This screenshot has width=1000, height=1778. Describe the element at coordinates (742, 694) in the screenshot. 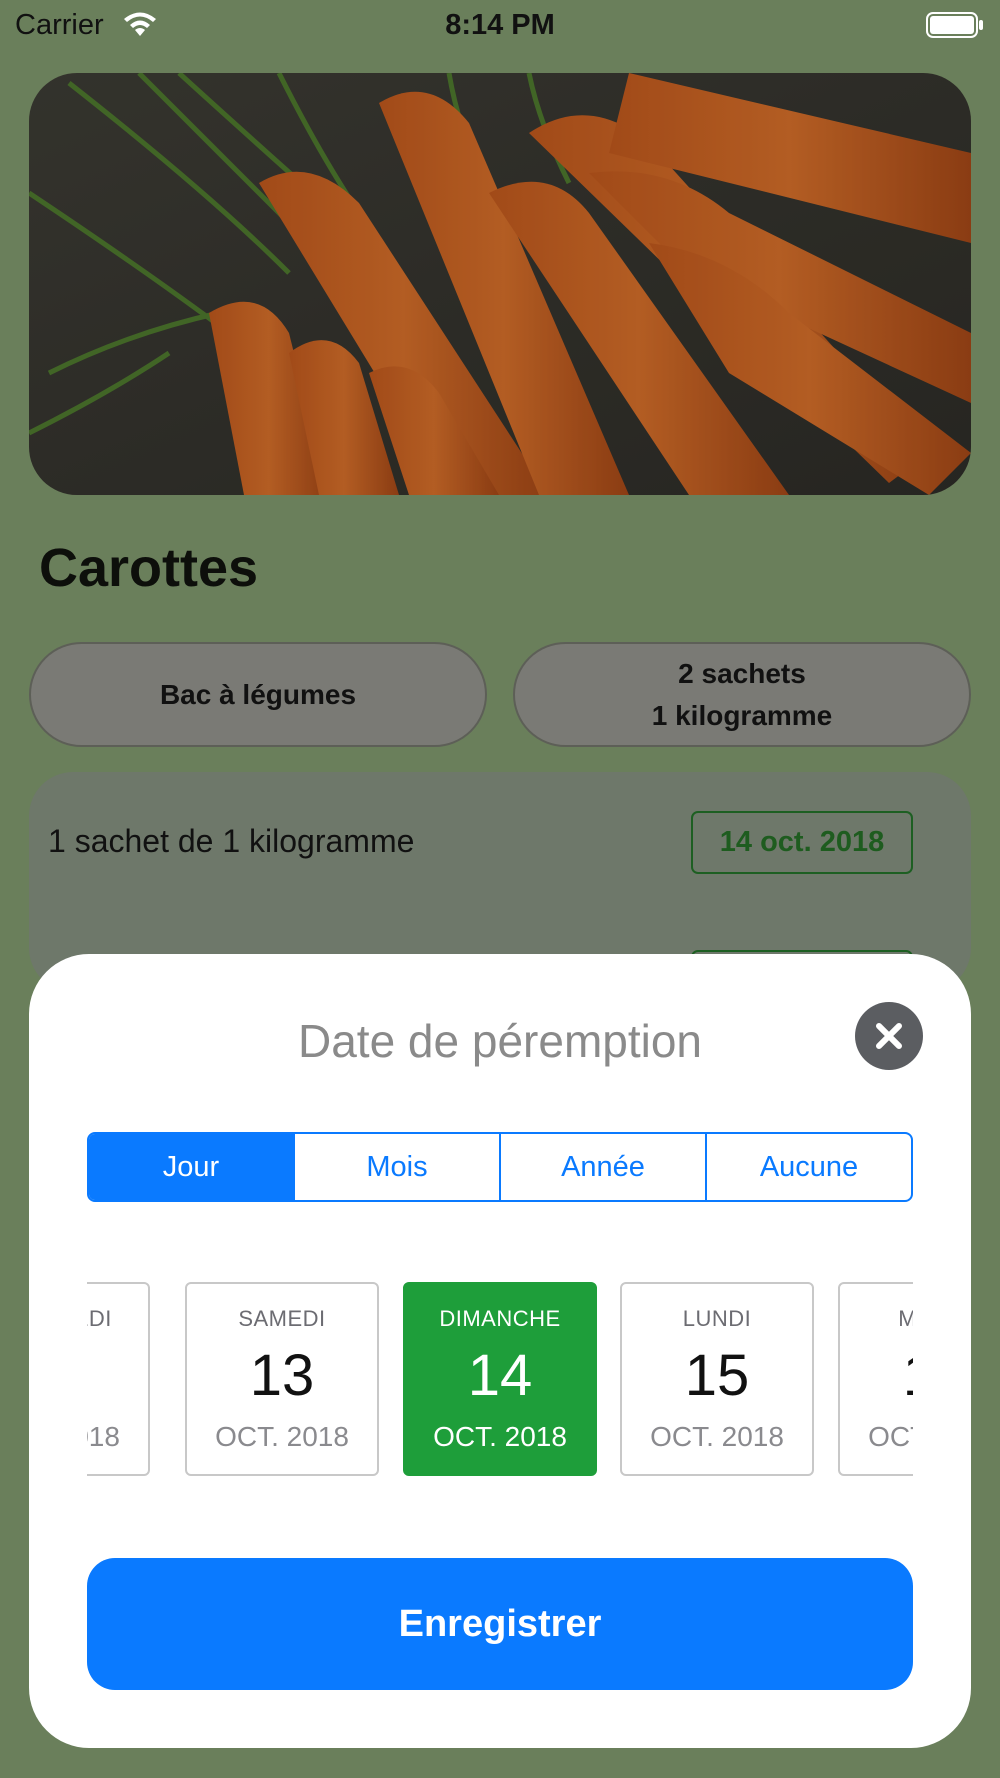

I see `quantity-button: 2 sachets 1 kilogramme` at that location.